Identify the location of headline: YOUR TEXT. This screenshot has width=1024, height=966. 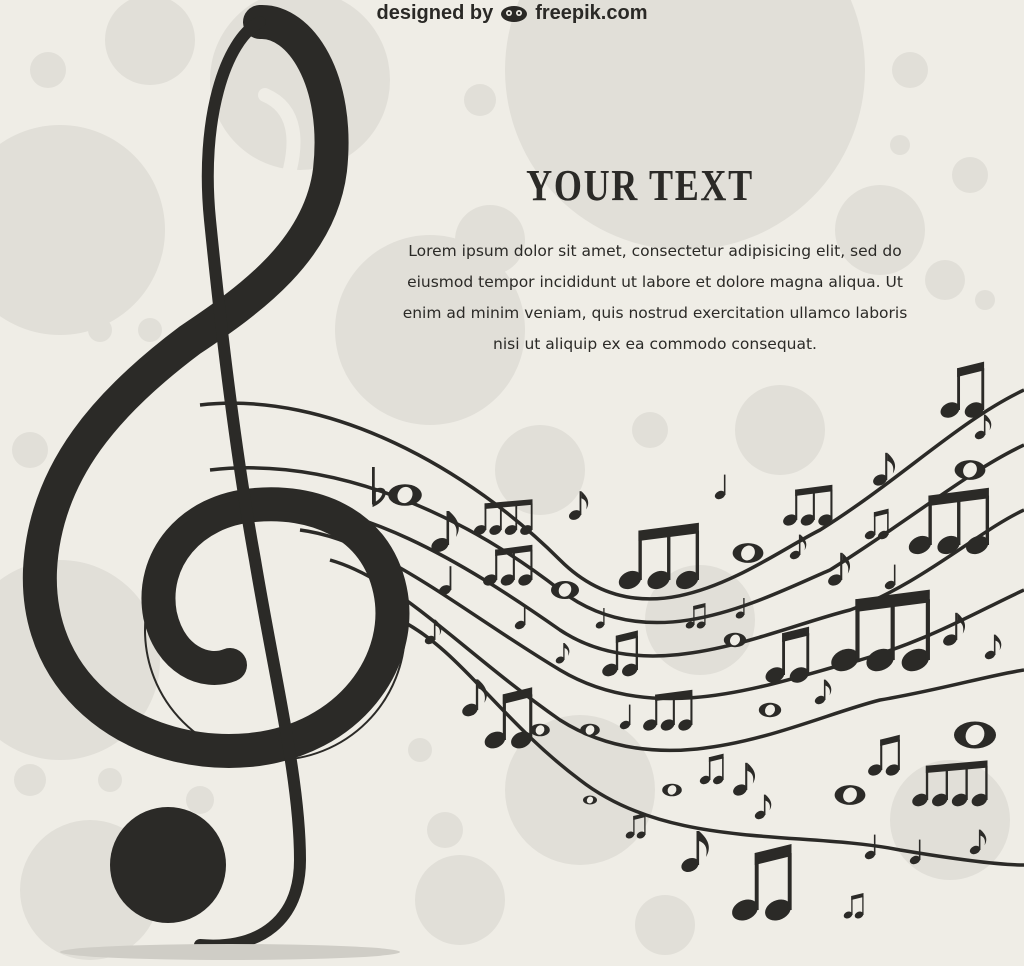
(640, 185).